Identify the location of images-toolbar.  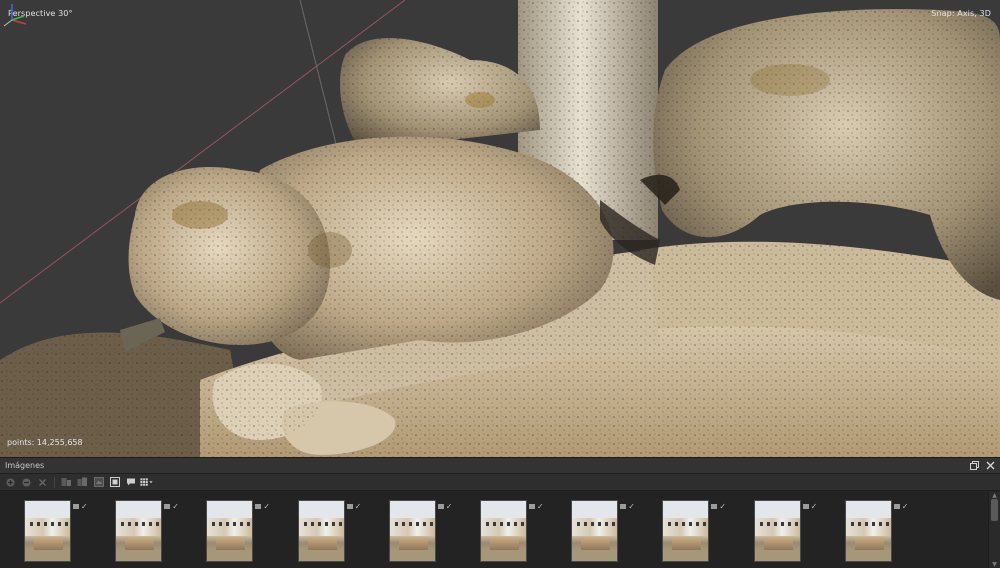
(500, 482).